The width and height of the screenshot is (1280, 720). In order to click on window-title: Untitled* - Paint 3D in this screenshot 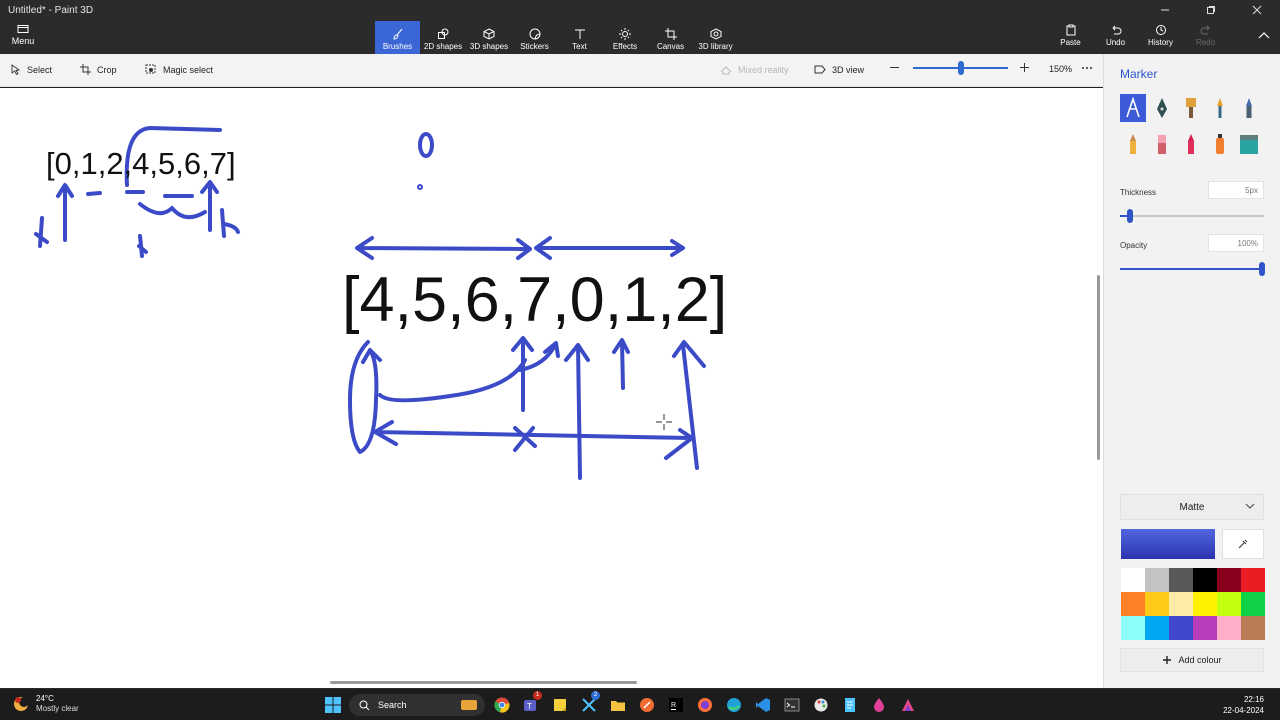, I will do `click(51, 10)`.